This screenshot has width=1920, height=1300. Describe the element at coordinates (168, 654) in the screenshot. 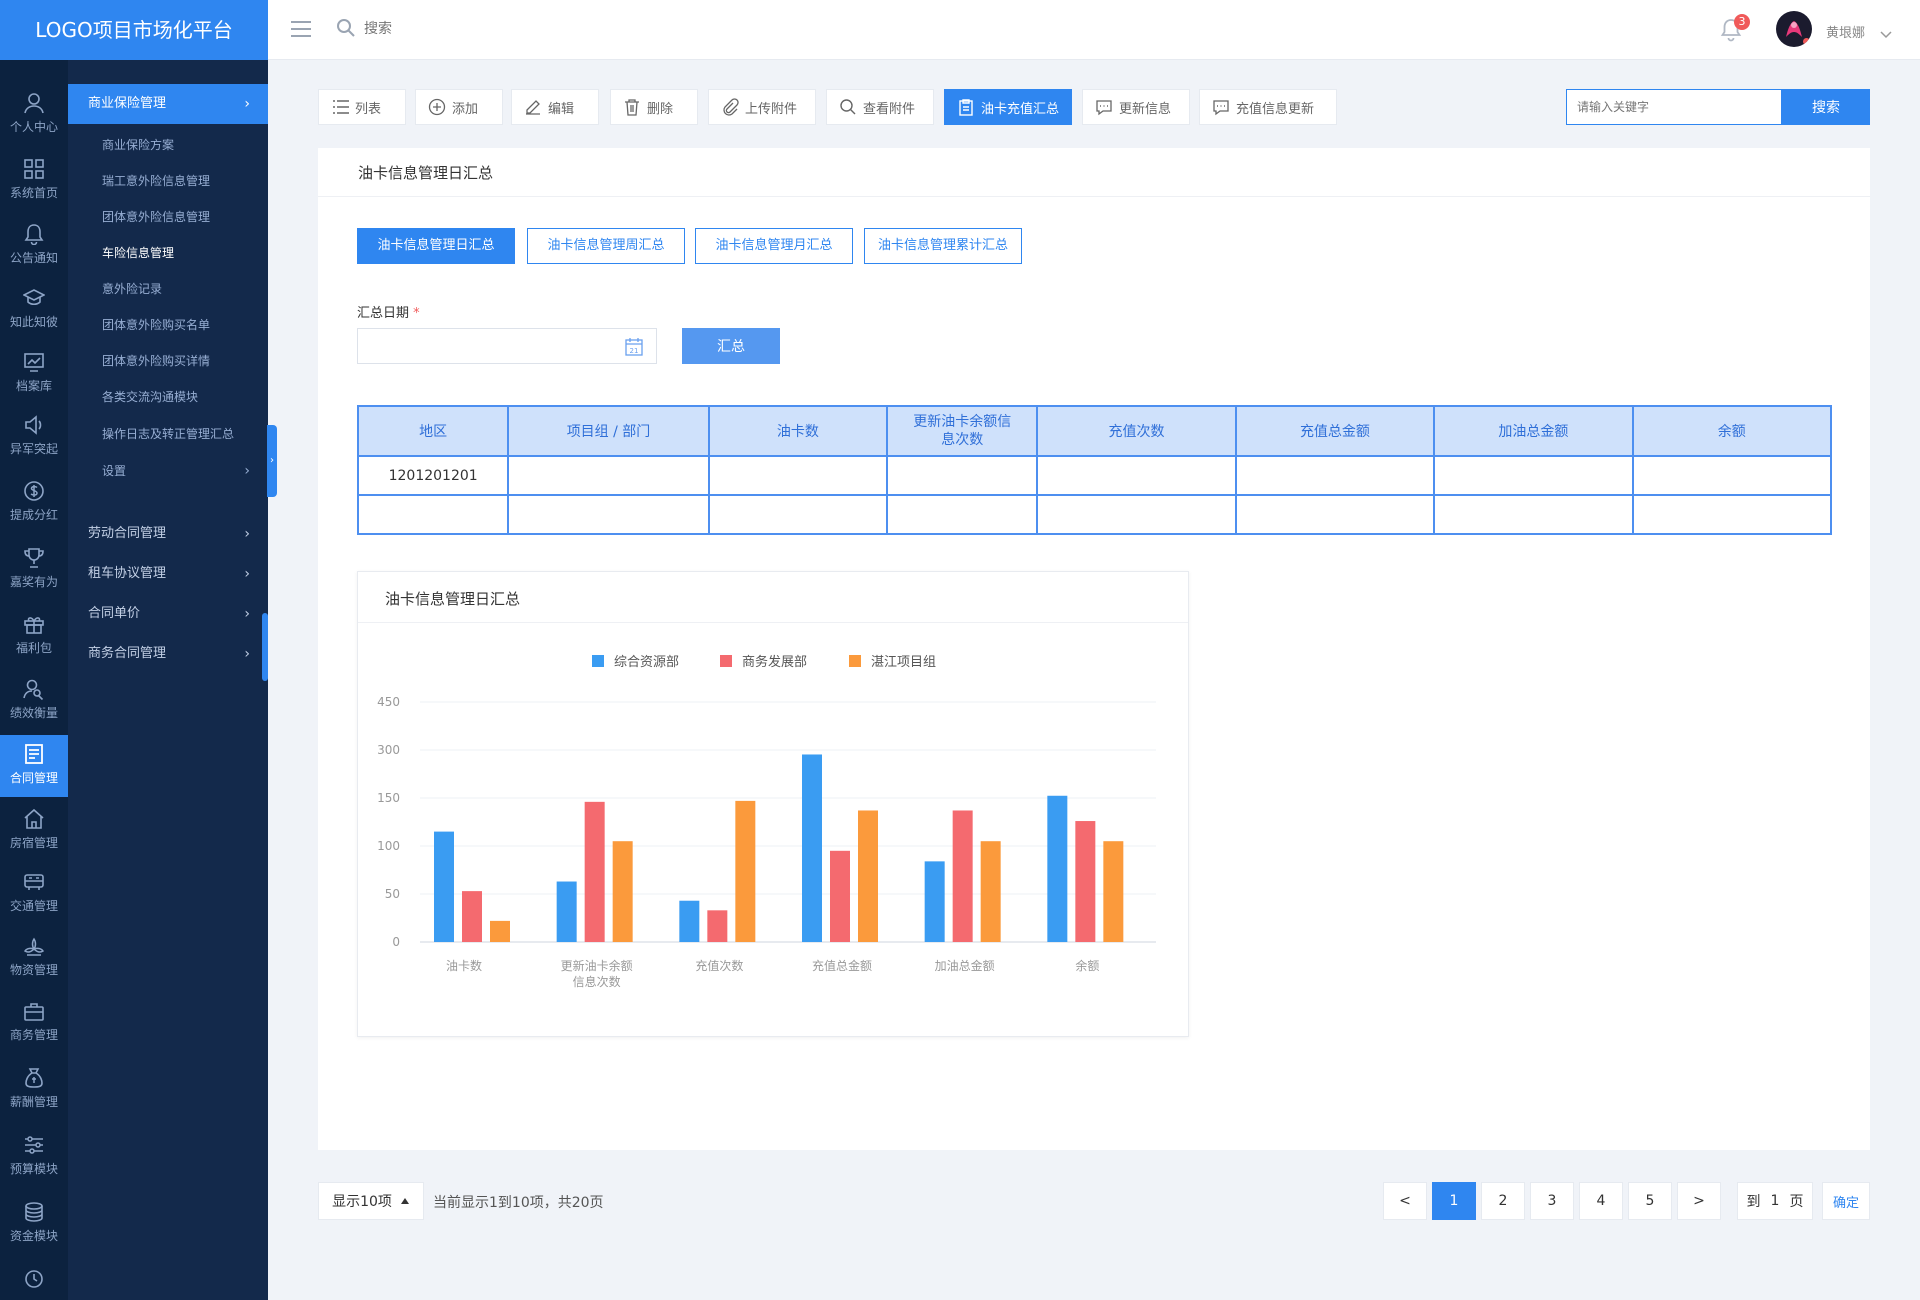

I see `submenu-group-3: 商务合同管理 ›` at that location.